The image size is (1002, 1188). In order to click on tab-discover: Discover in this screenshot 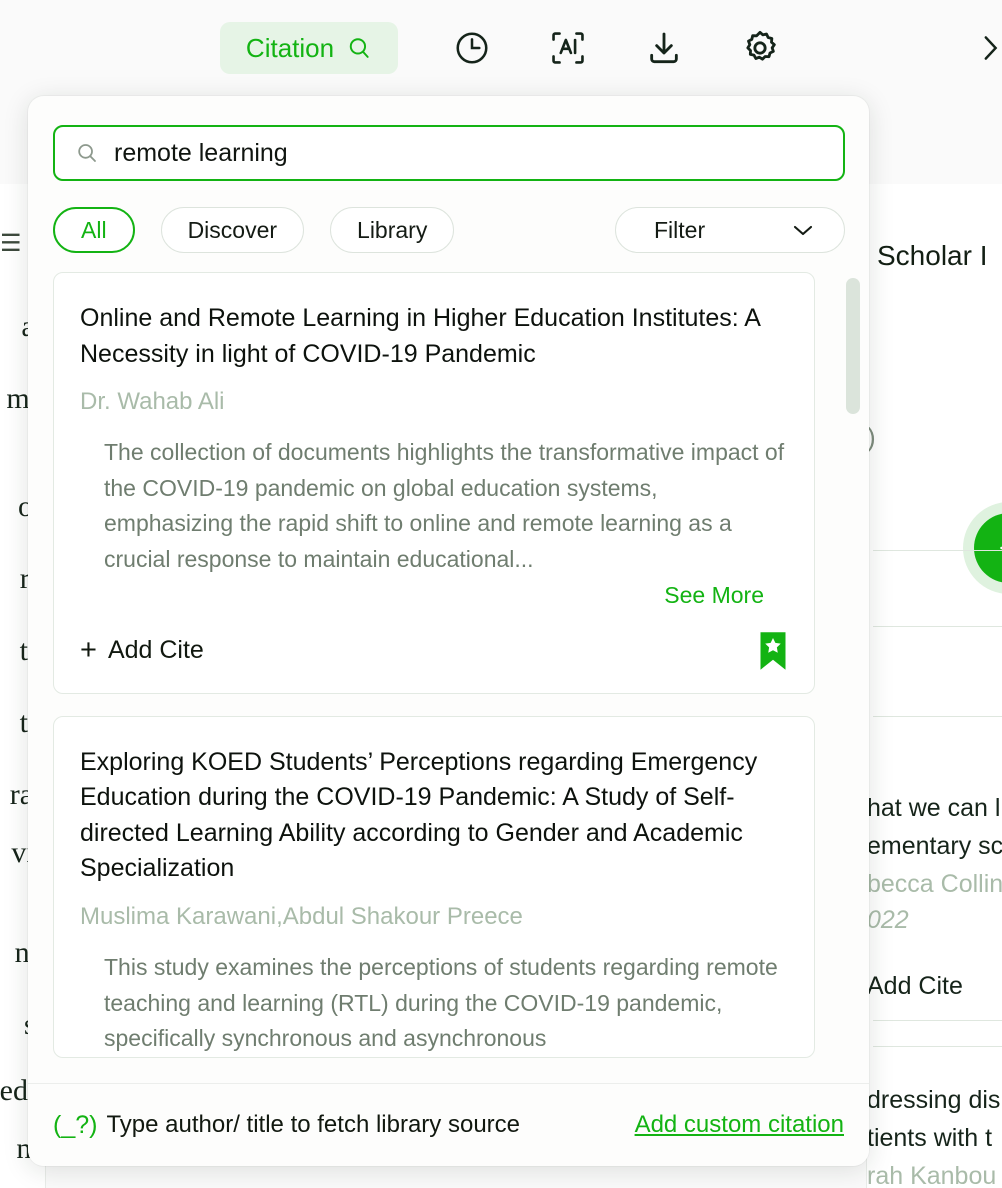, I will do `click(232, 230)`.